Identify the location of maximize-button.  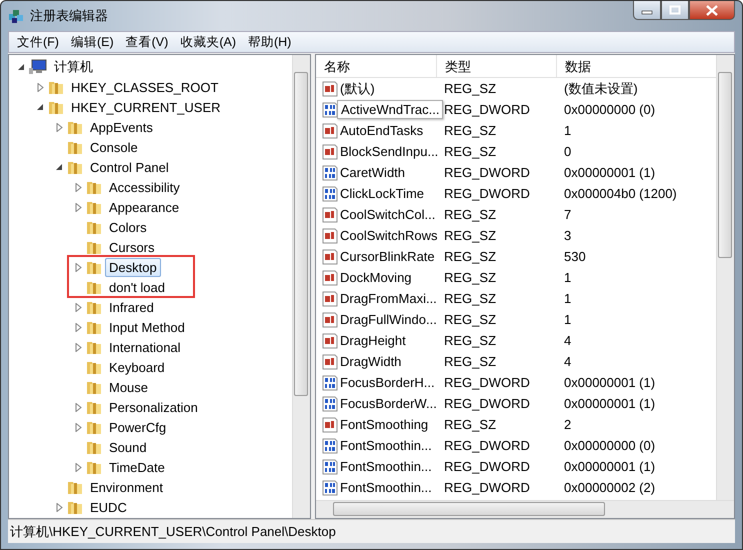
(675, 10).